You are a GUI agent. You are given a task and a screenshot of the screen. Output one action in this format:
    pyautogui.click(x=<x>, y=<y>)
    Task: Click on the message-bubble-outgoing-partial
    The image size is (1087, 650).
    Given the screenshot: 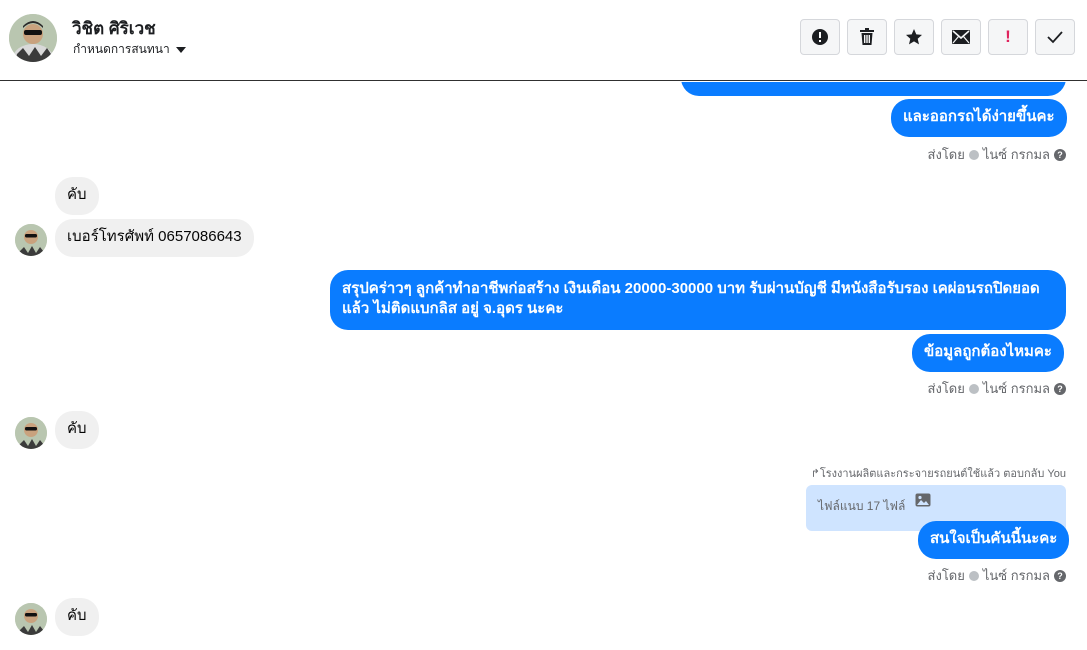 What is the action you would take?
    pyautogui.click(x=873, y=89)
    